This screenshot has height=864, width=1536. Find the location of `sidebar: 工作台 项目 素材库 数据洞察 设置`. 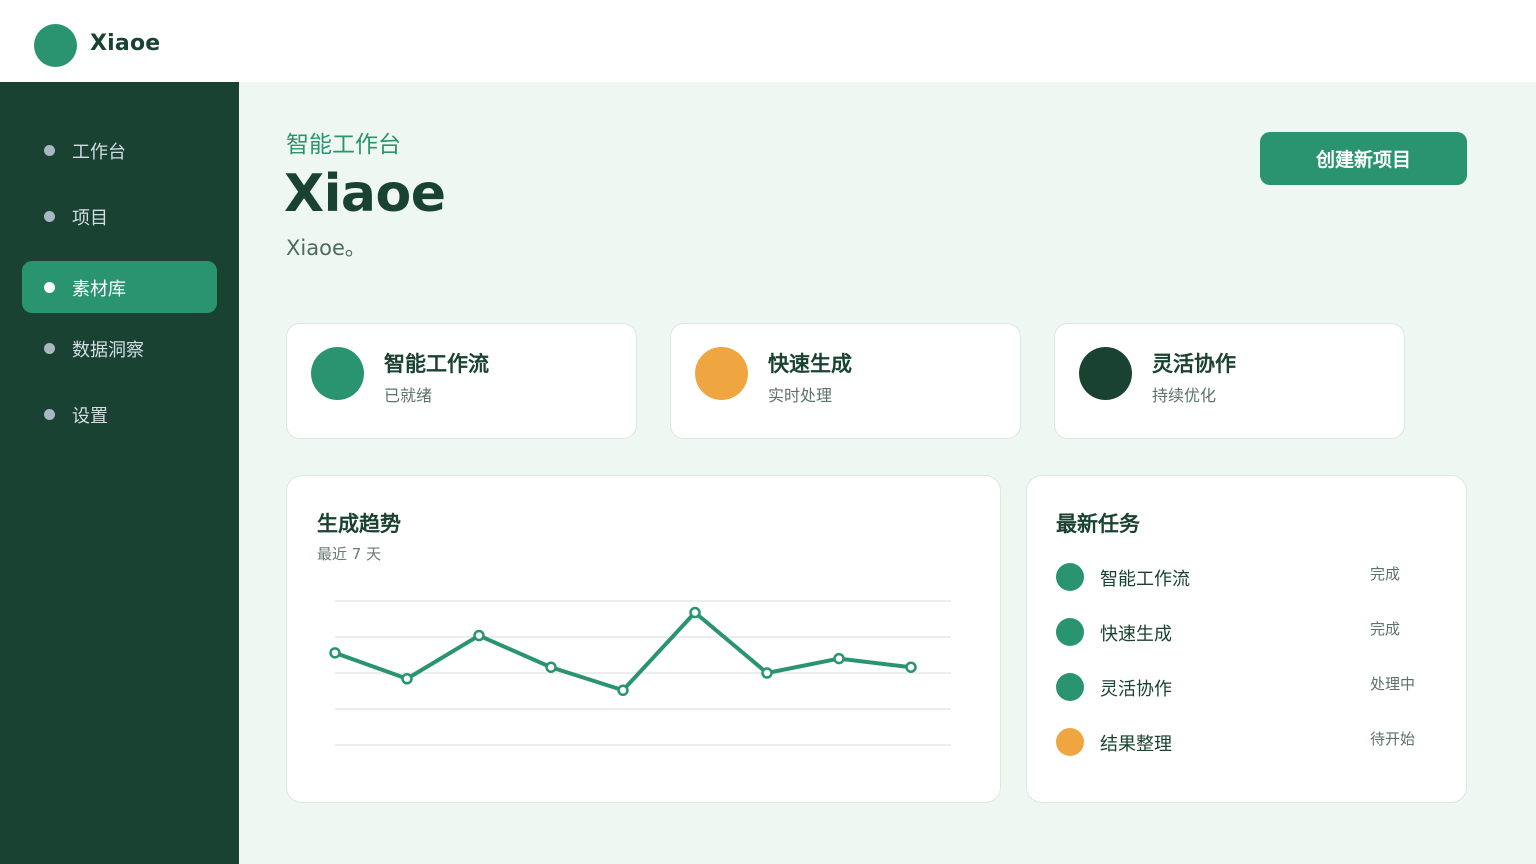

sidebar: 工作台 项目 素材库 数据洞察 设置 is located at coordinates (119, 473).